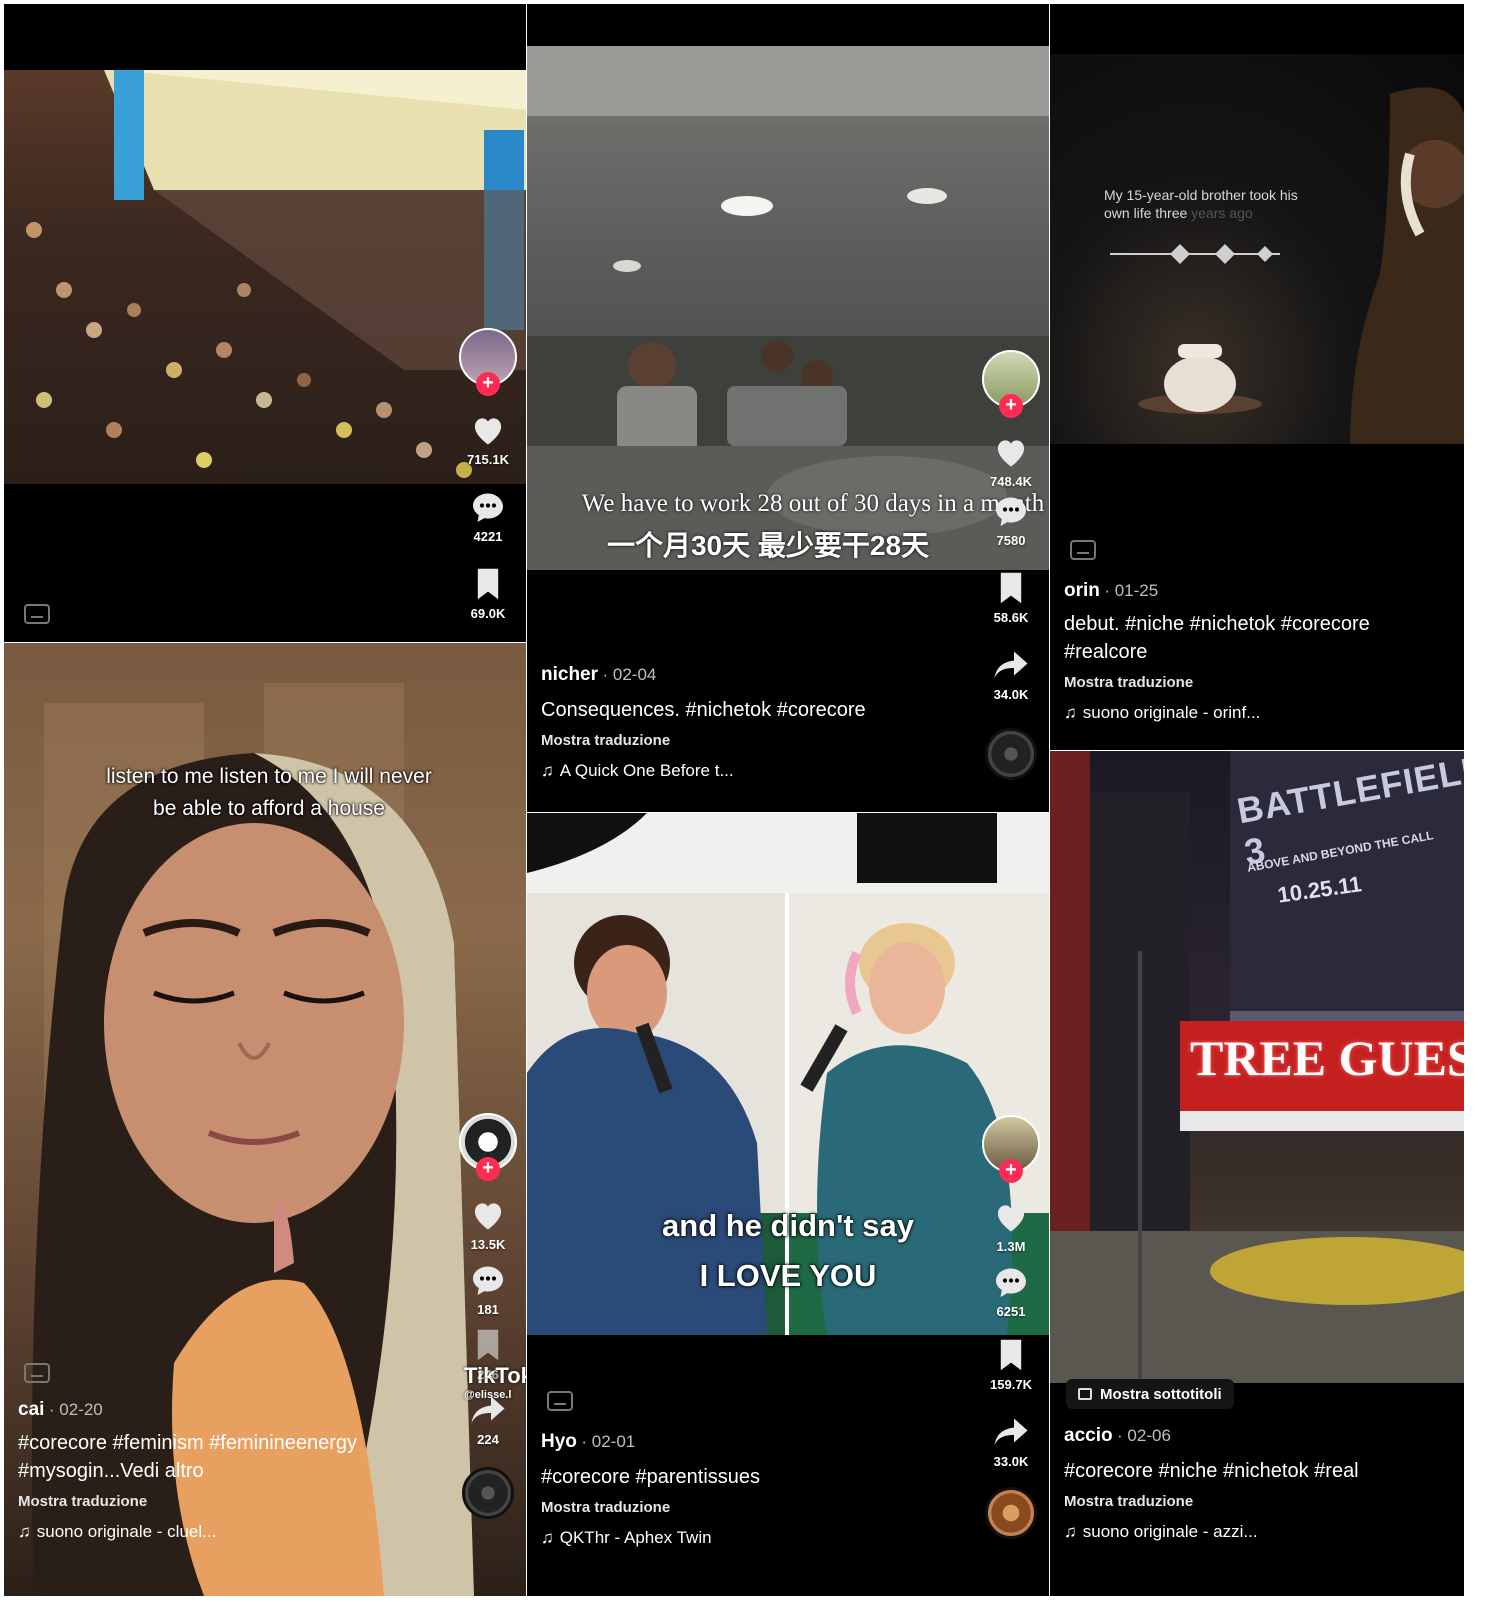 The height and width of the screenshot is (1602, 1495). I want to click on crowd-scene, so click(276, 274).